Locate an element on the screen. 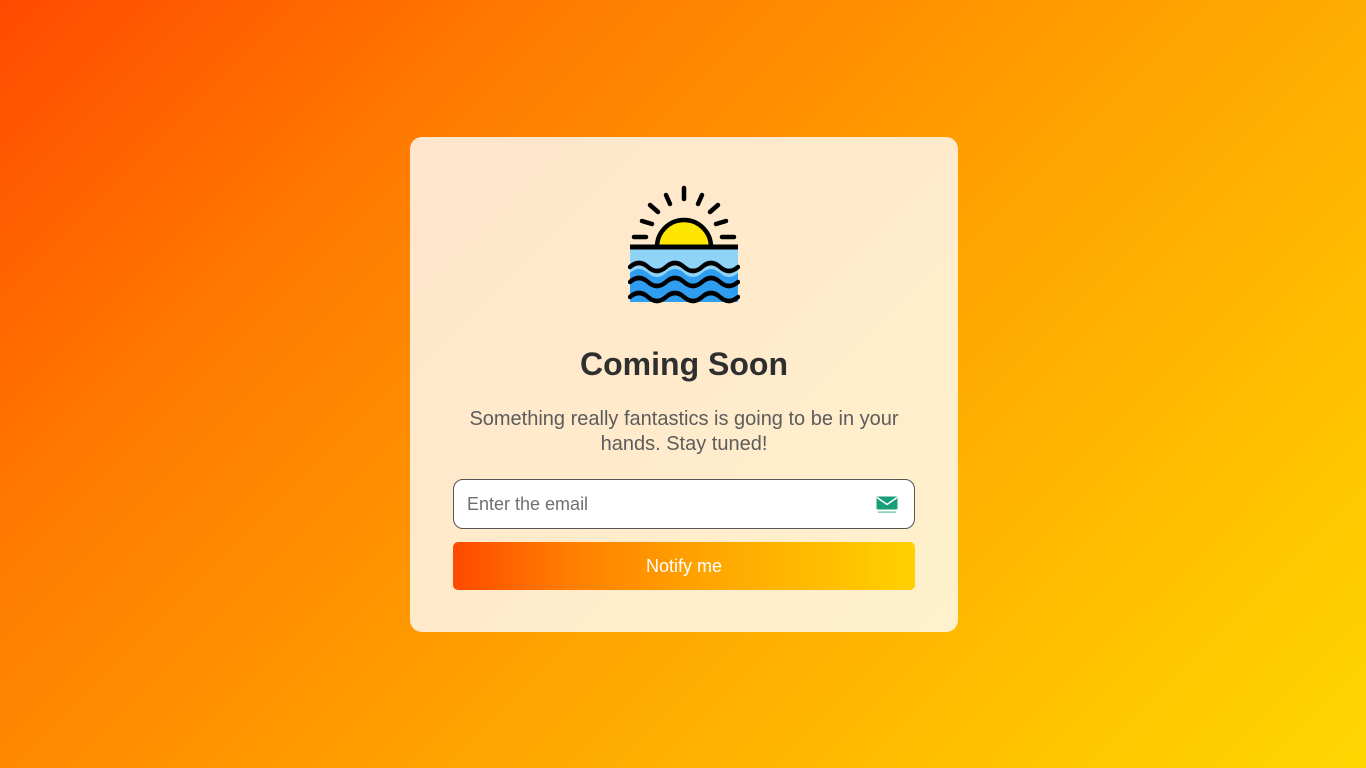 This screenshot has height=768, width=1366. email-input is located at coordinates (654, 504).